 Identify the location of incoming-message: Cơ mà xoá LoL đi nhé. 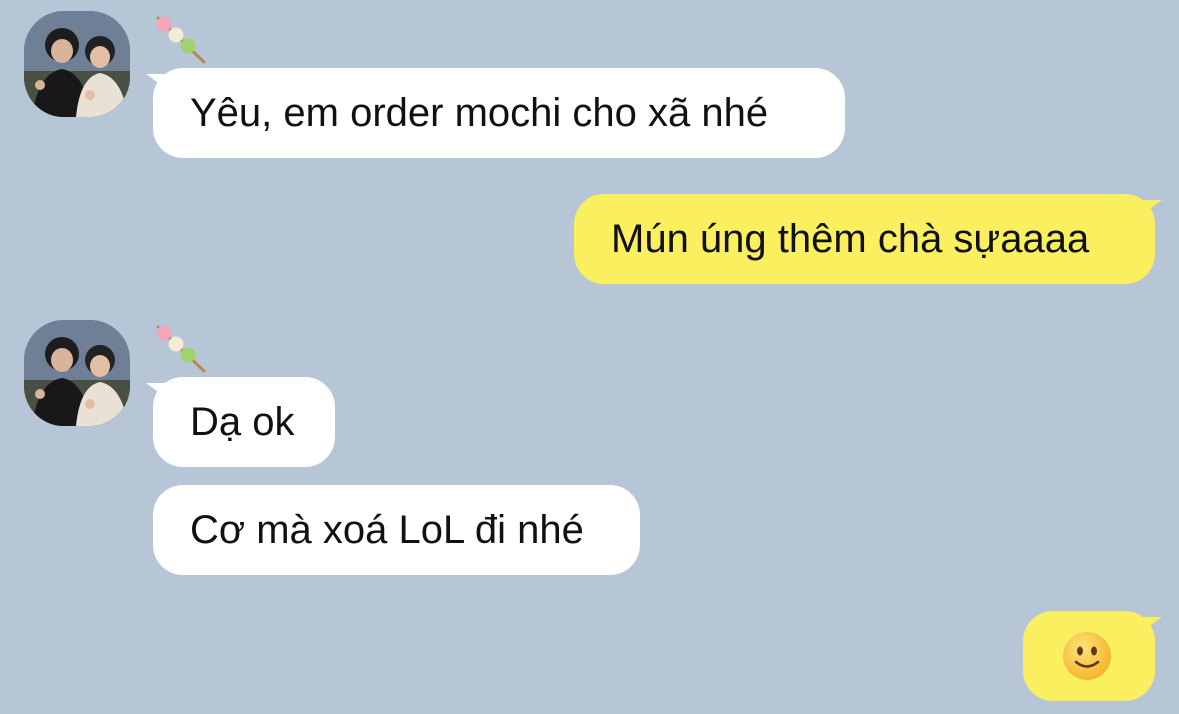
(396, 530).